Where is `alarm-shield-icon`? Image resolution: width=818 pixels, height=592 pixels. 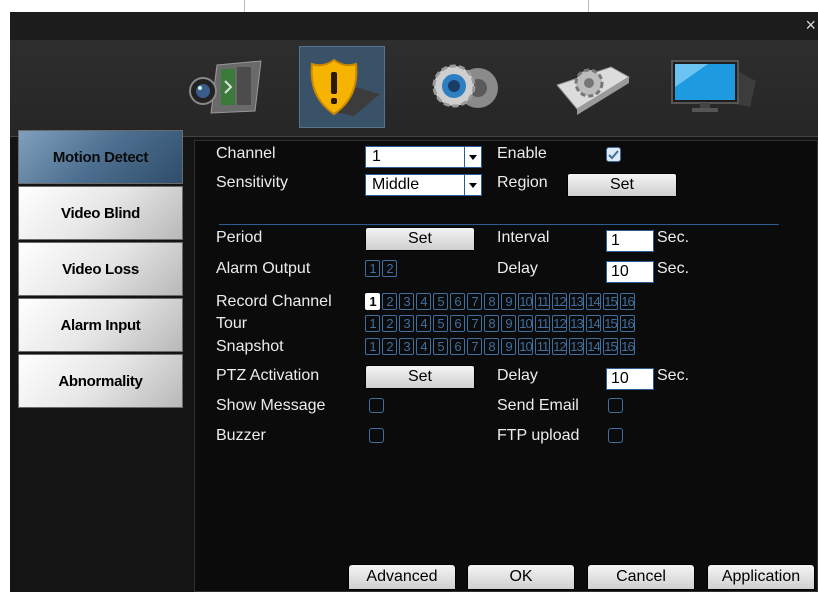
alarm-shield-icon is located at coordinates (342, 87).